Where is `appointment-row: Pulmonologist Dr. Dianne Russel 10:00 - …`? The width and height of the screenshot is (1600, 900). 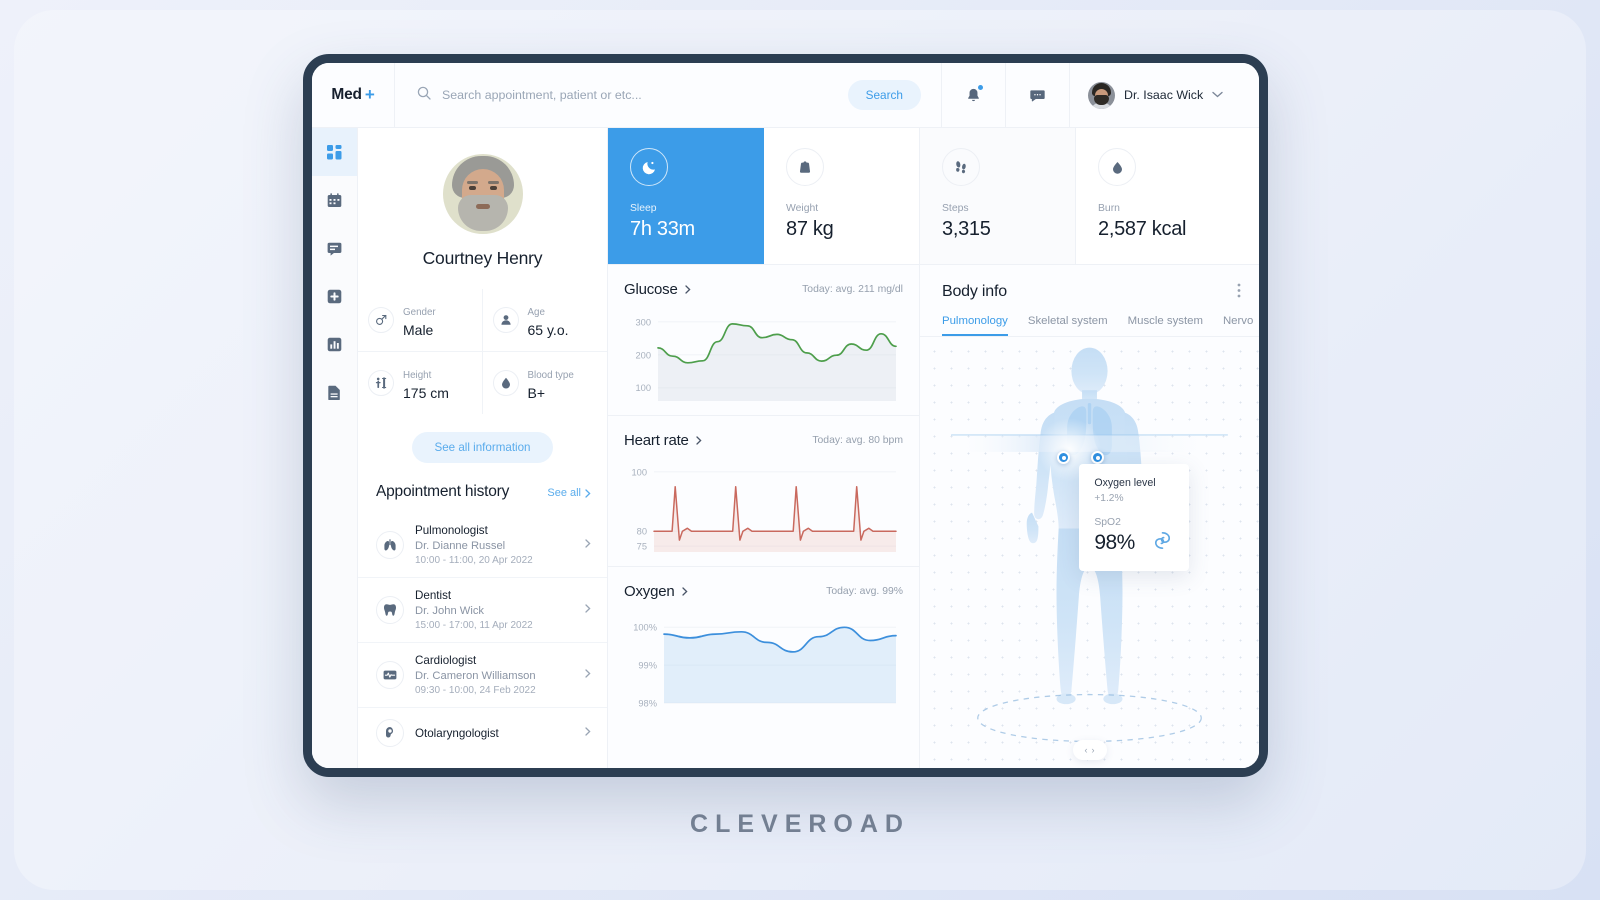 appointment-row: Pulmonologist Dr. Dianne Russel 10:00 - … is located at coordinates (482, 545).